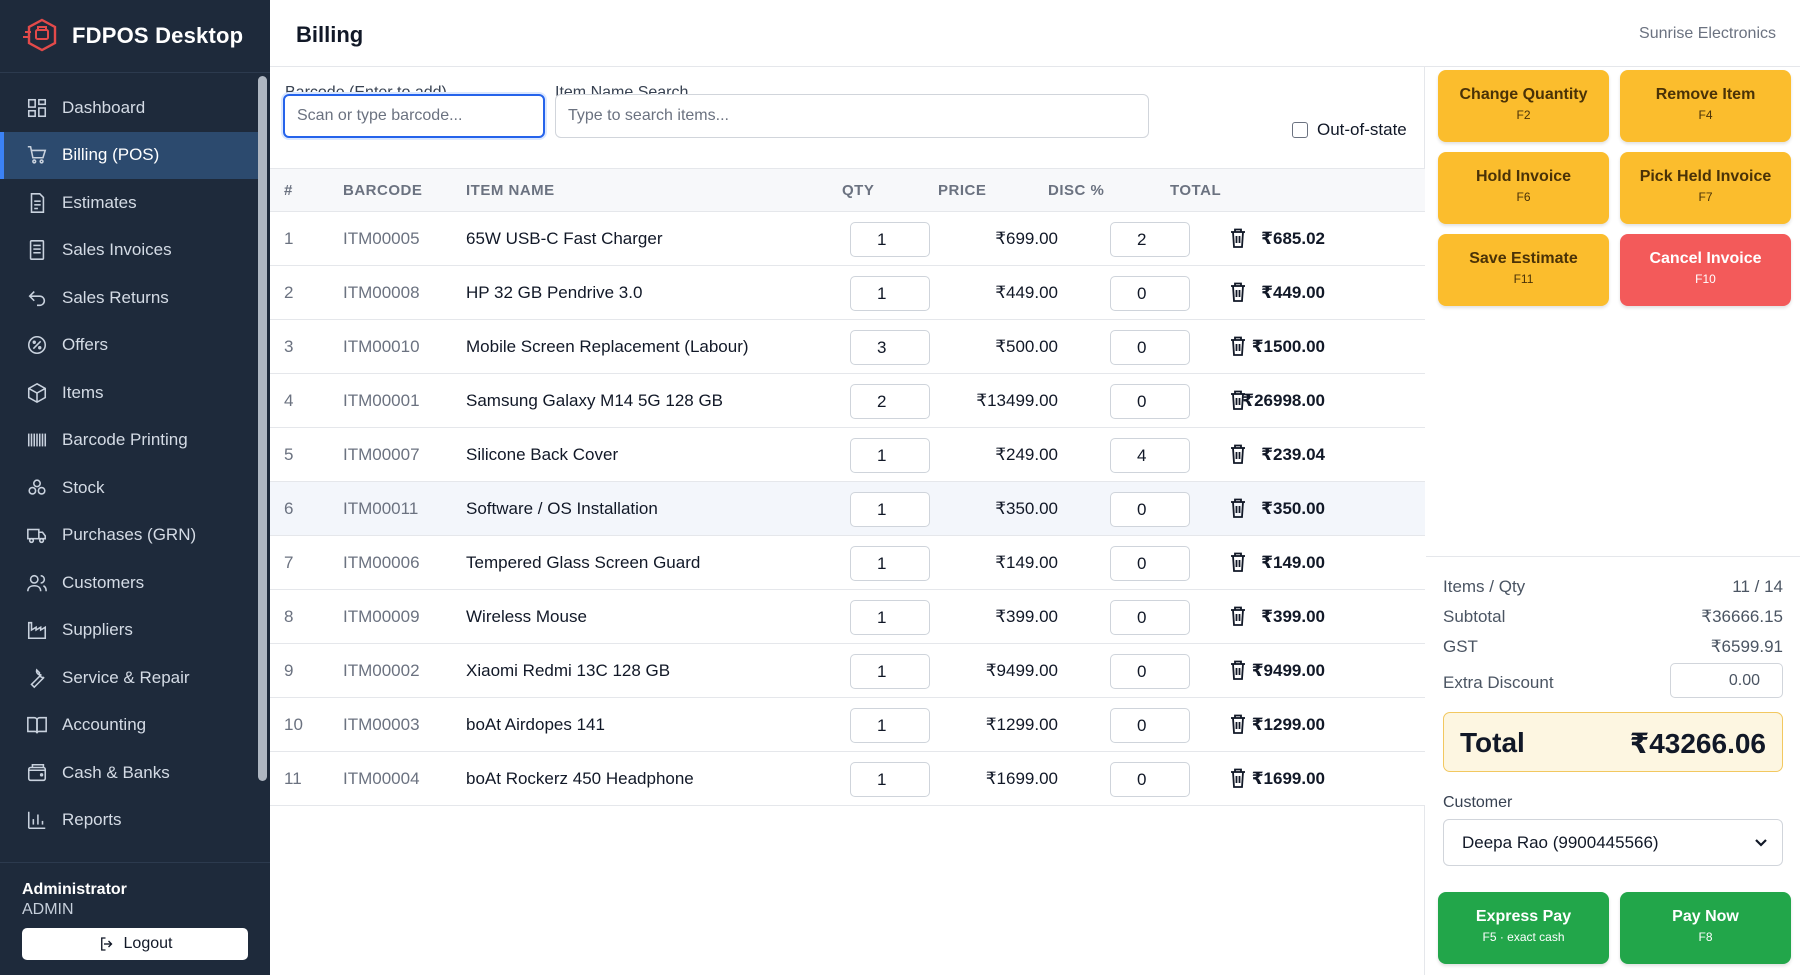  Describe the element at coordinates (1026, 346) in the screenshot. I see `row-price: ₹500.00` at that location.